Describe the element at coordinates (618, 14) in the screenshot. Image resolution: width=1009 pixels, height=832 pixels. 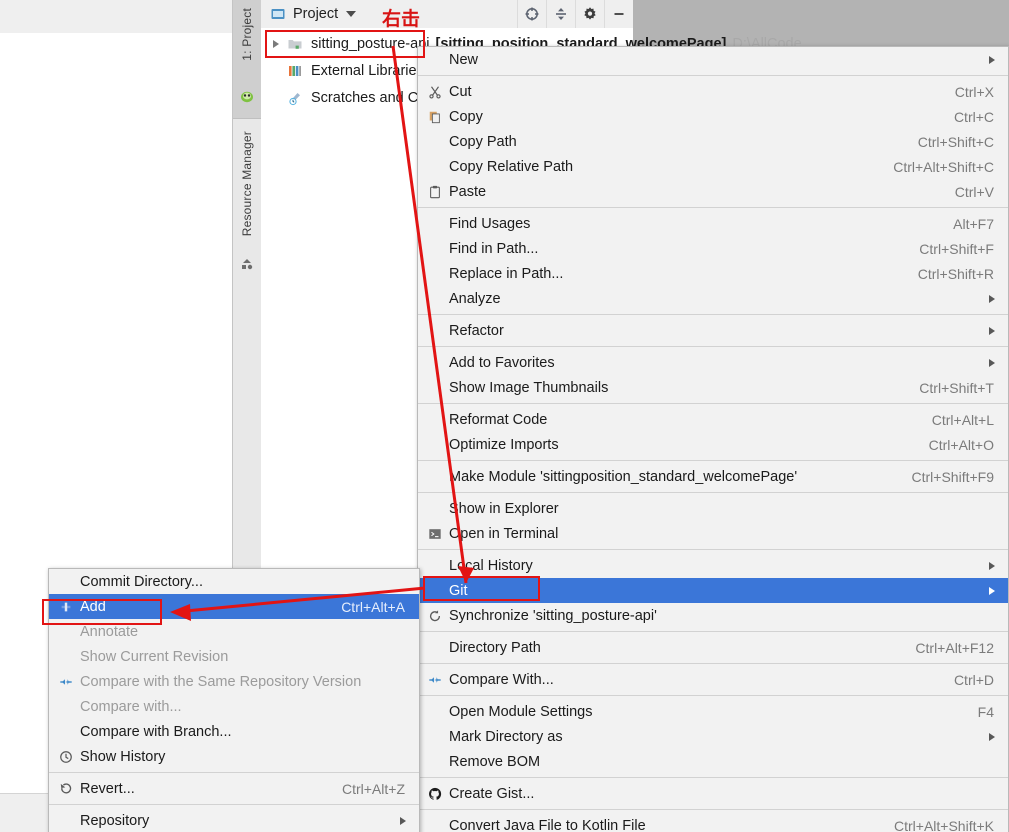
I see `minimize-icon` at that location.